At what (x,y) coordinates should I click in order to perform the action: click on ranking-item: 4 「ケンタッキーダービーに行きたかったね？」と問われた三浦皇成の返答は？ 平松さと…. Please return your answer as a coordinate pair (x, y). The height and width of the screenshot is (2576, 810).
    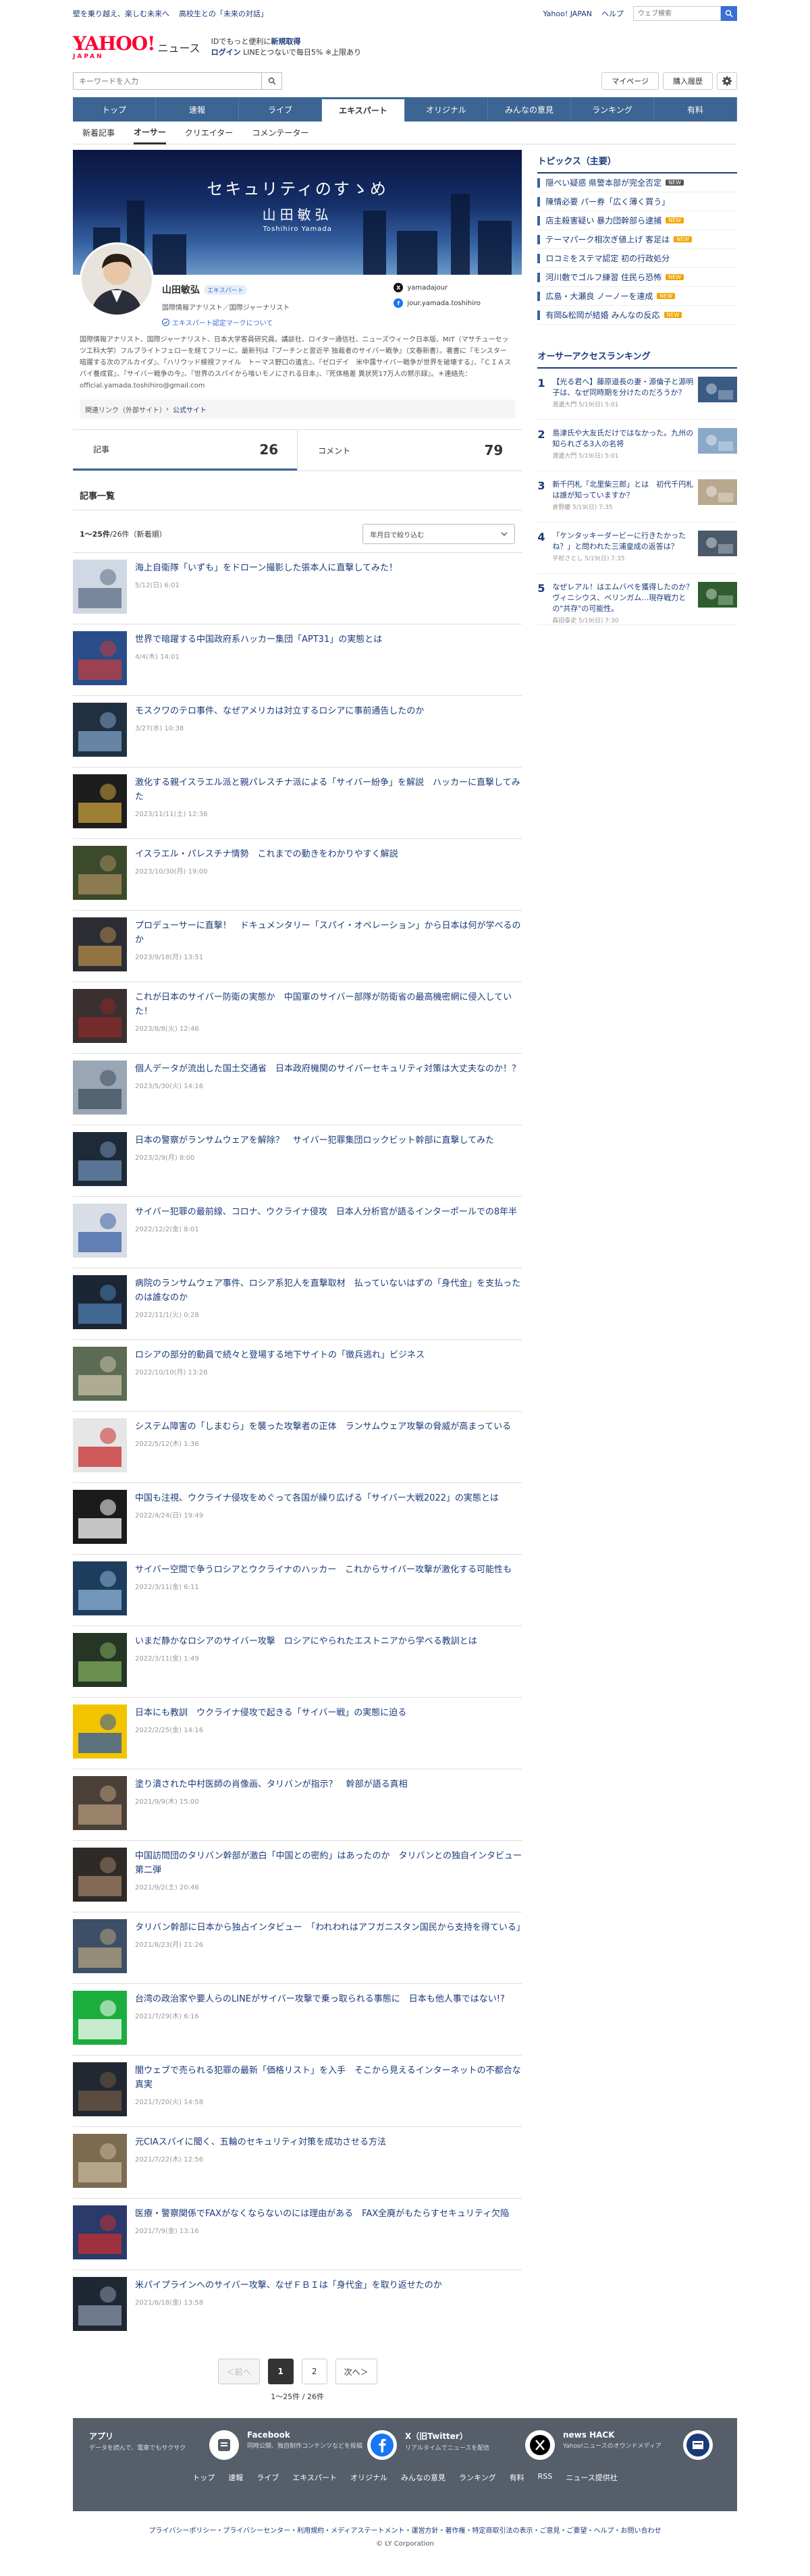
    Looking at the image, I should click on (637, 548).